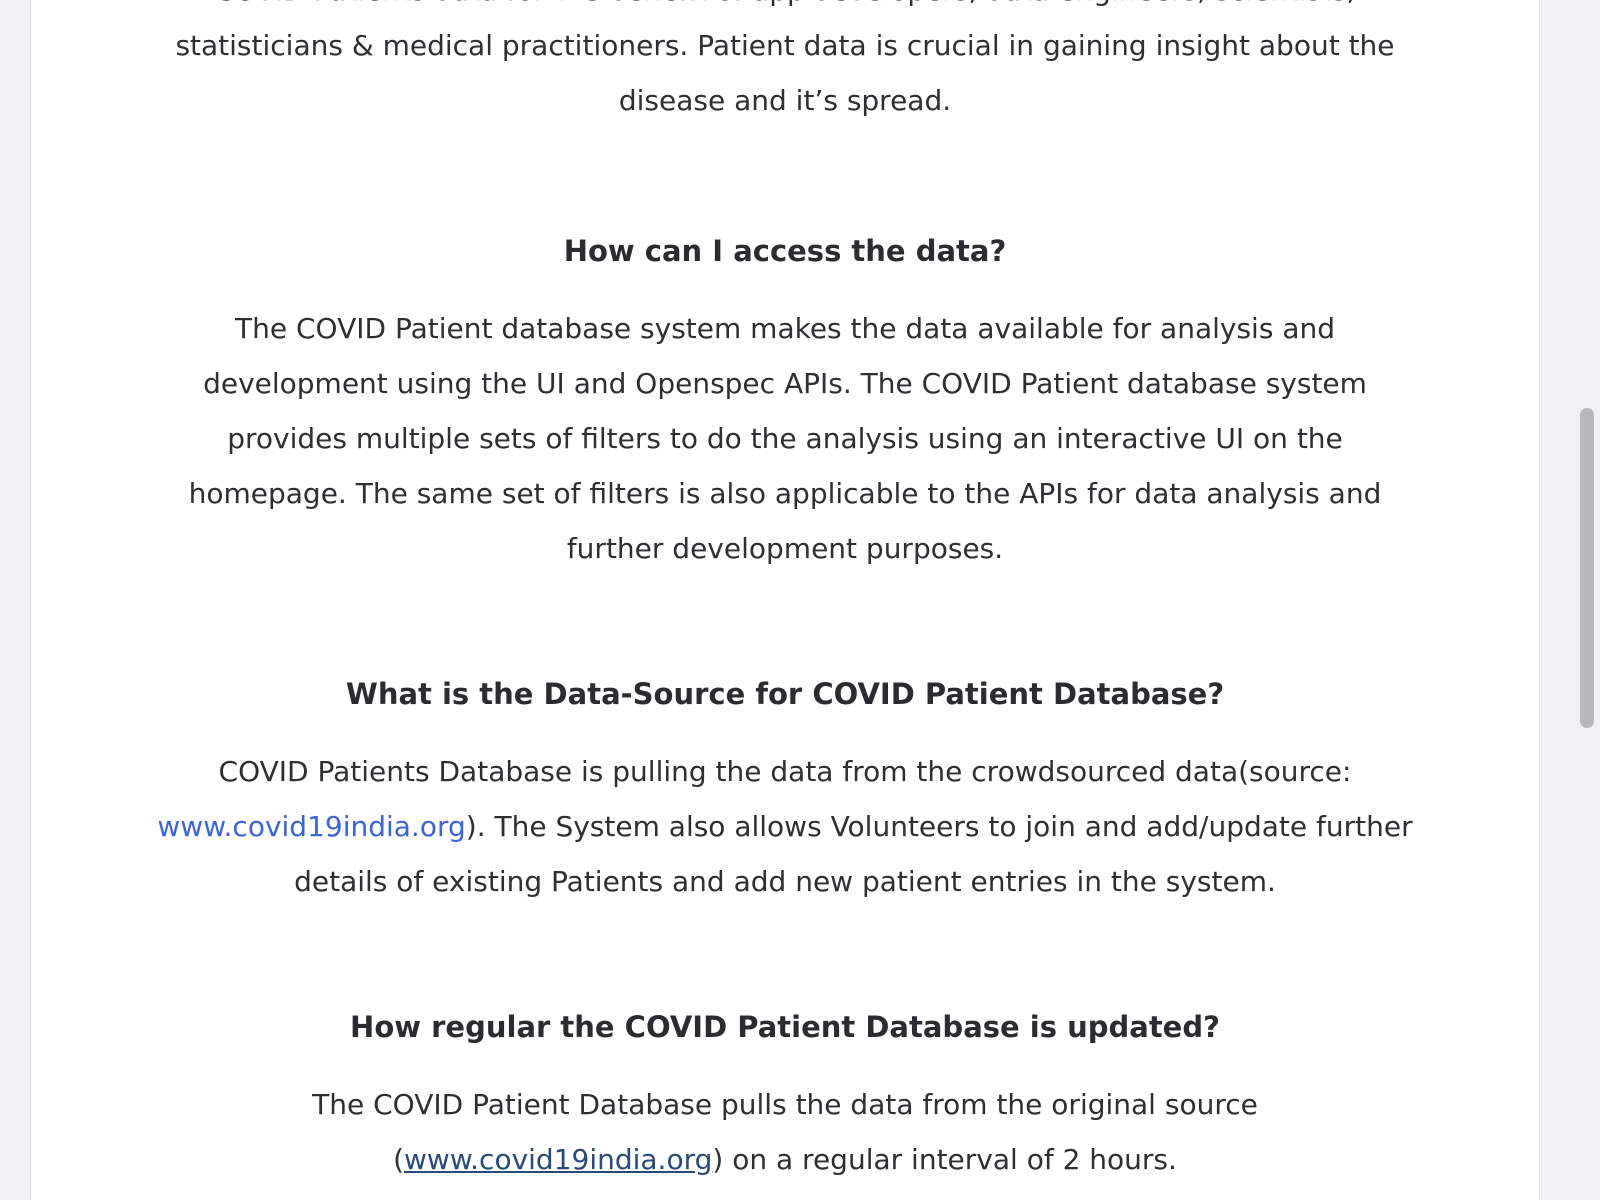 The height and width of the screenshot is (1200, 1600). Describe the element at coordinates (785, 251) in the screenshot. I see `access-heading: How can I access the data?` at that location.